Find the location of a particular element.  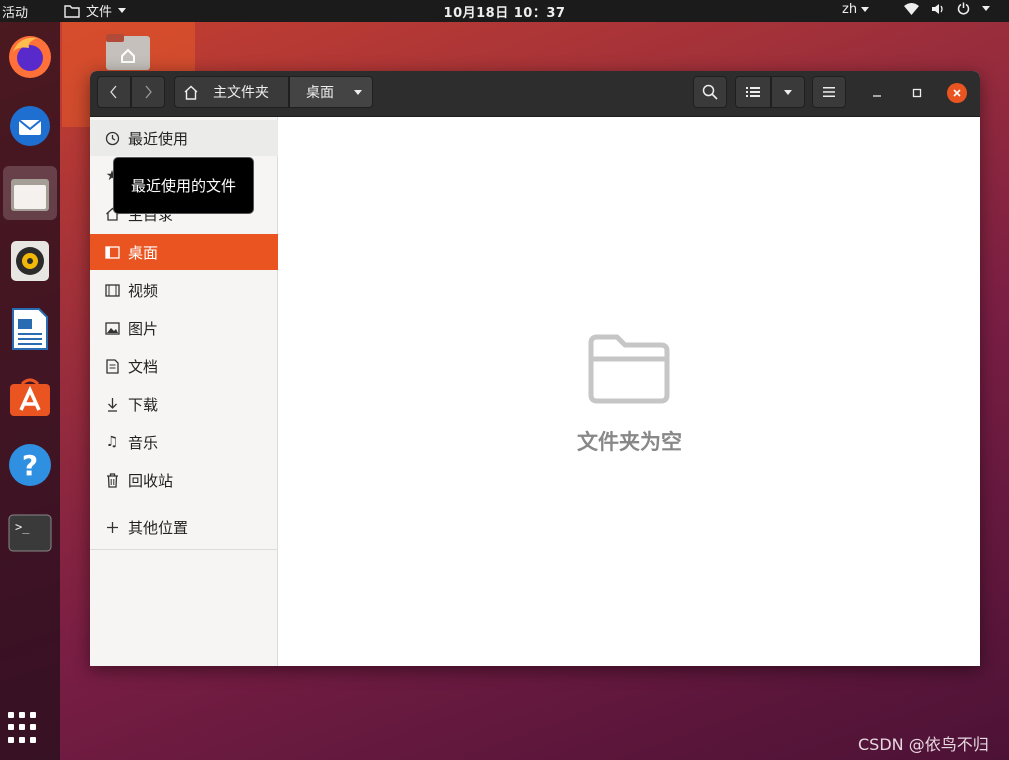

top-bar: 活动 文件 10月18日 10：37 zh is located at coordinates (504, 11).